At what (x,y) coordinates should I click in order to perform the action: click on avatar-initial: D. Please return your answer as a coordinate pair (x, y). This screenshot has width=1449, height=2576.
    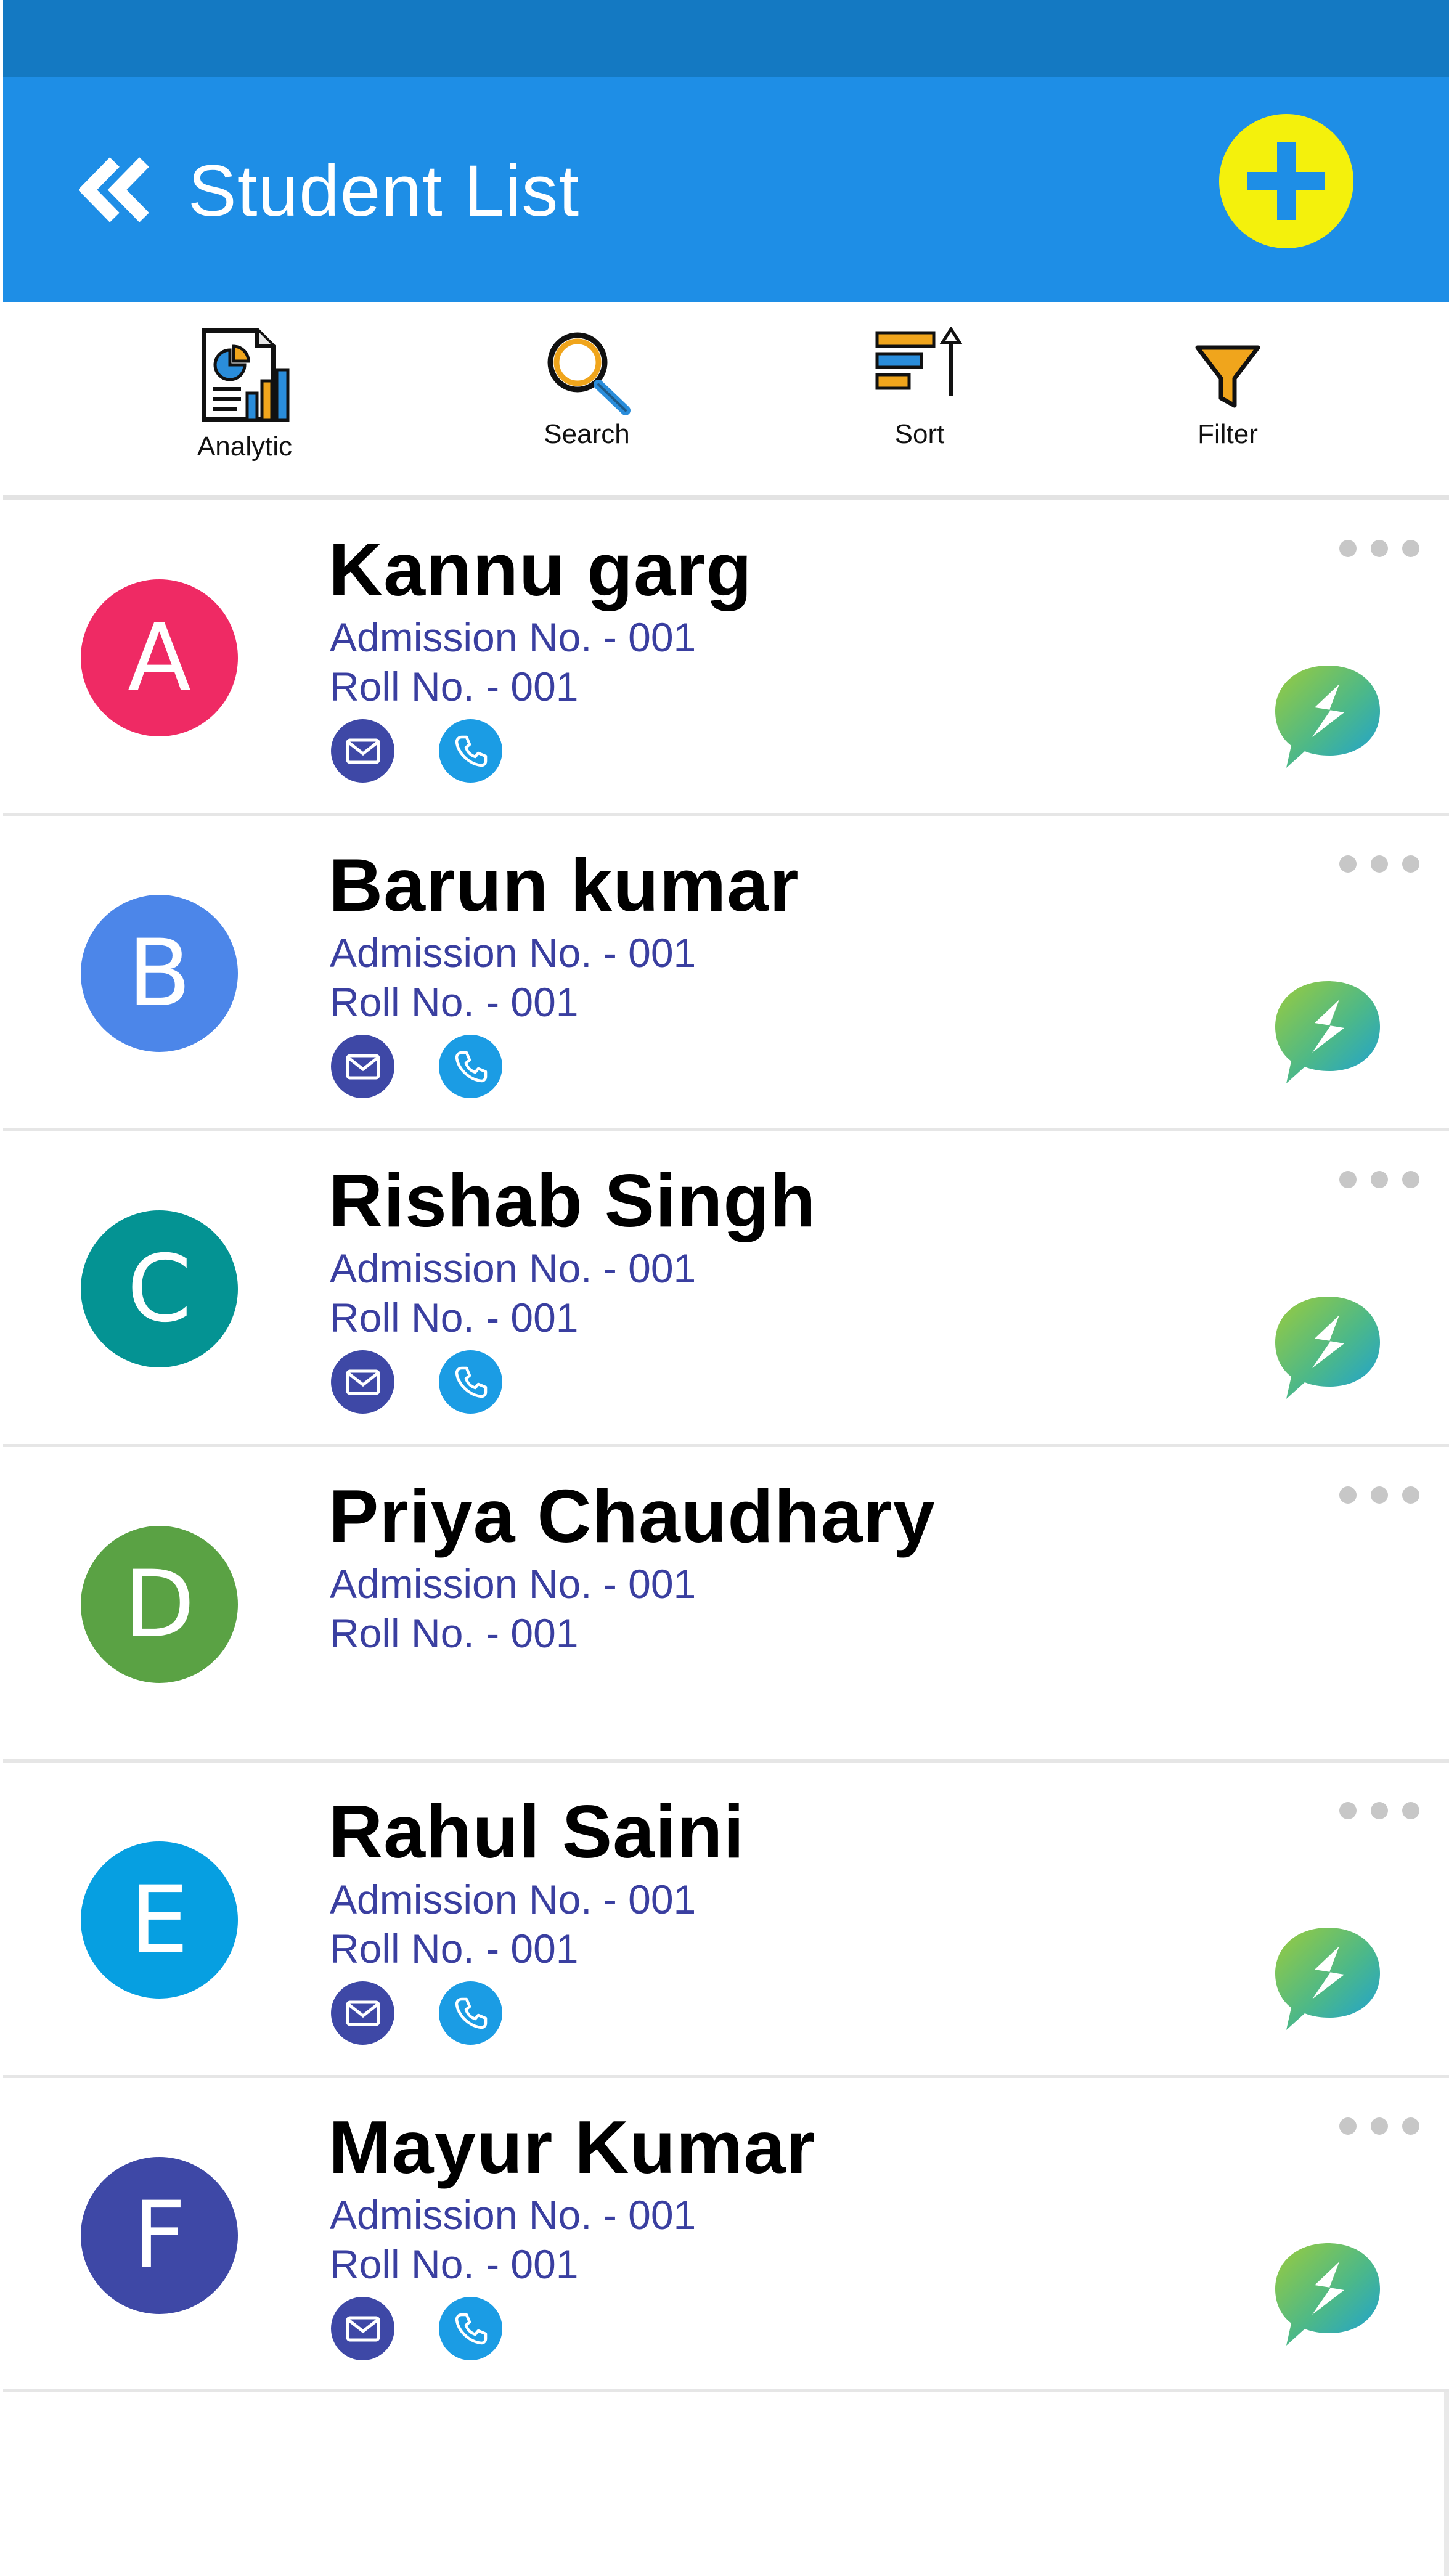
    Looking at the image, I should click on (159, 1604).